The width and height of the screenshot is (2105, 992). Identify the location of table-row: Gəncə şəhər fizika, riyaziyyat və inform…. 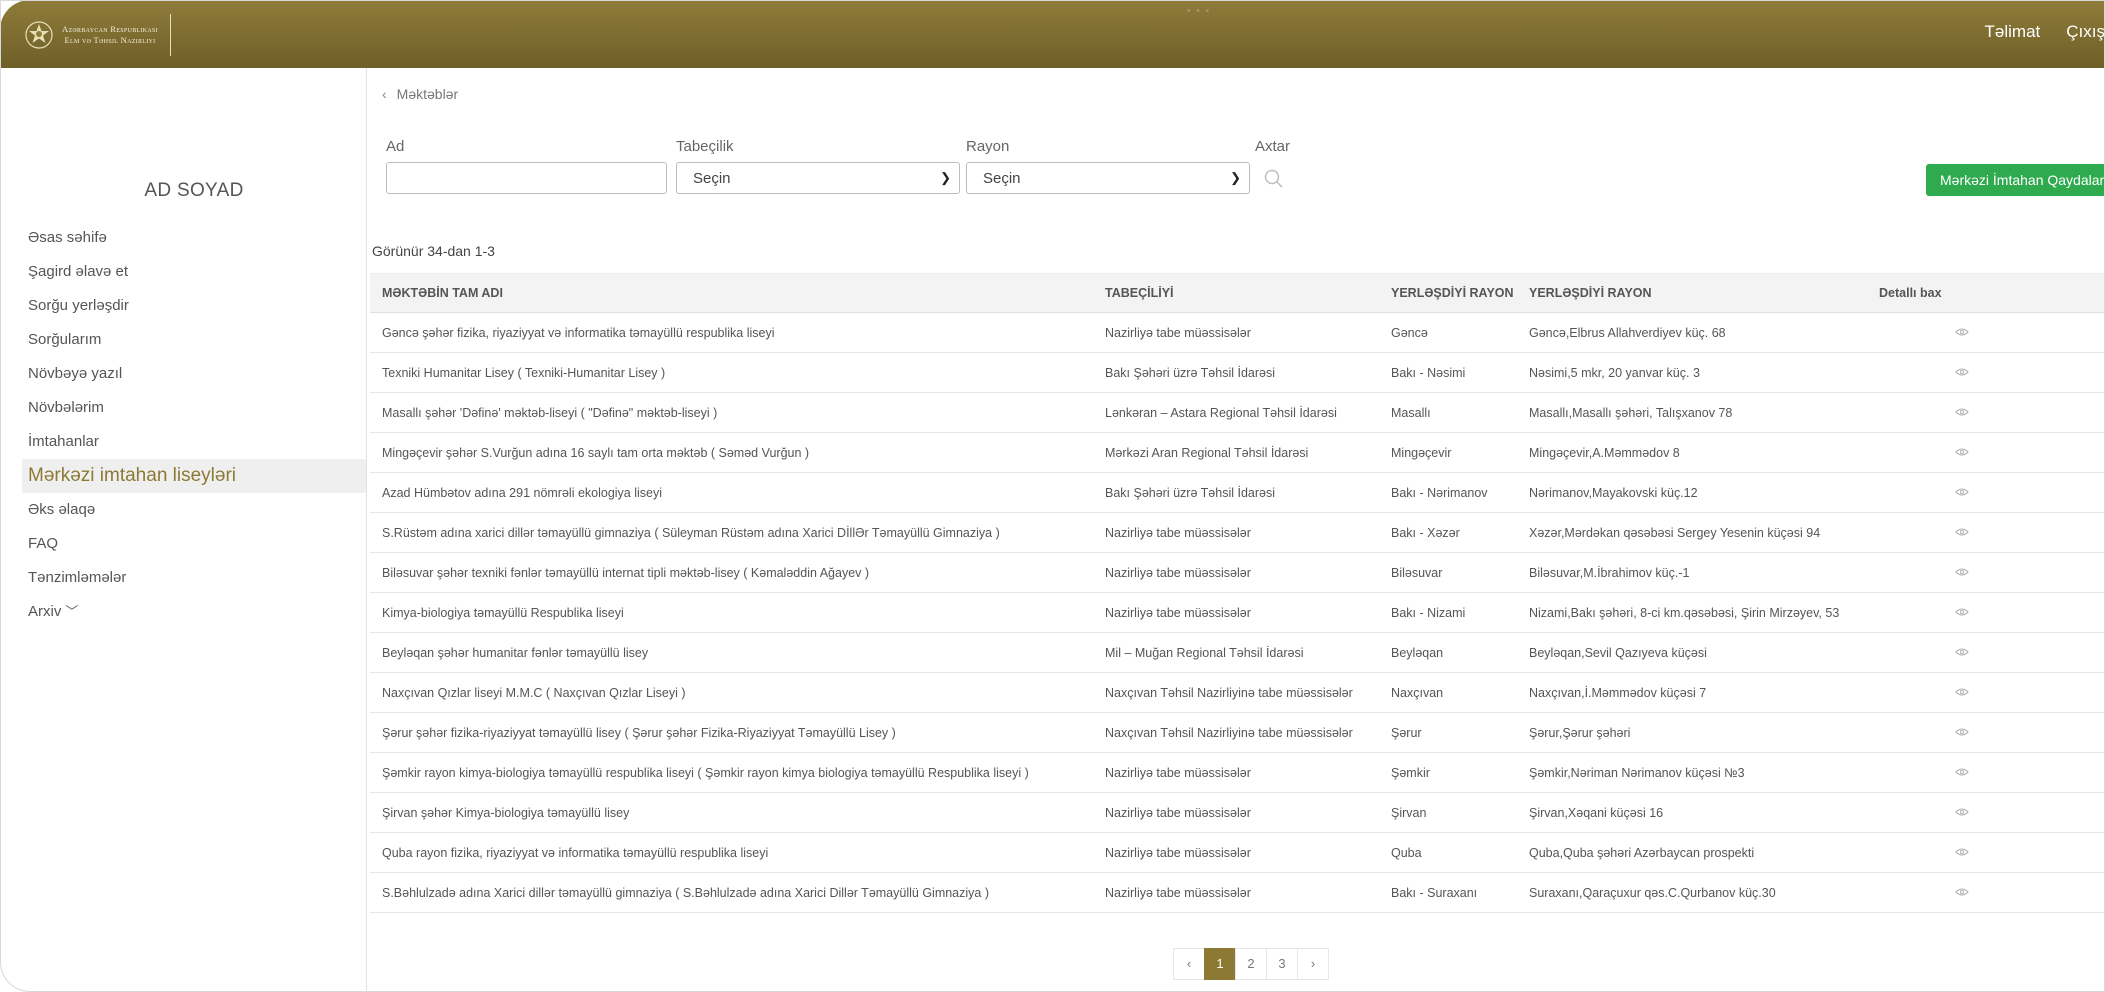
(1237, 332).